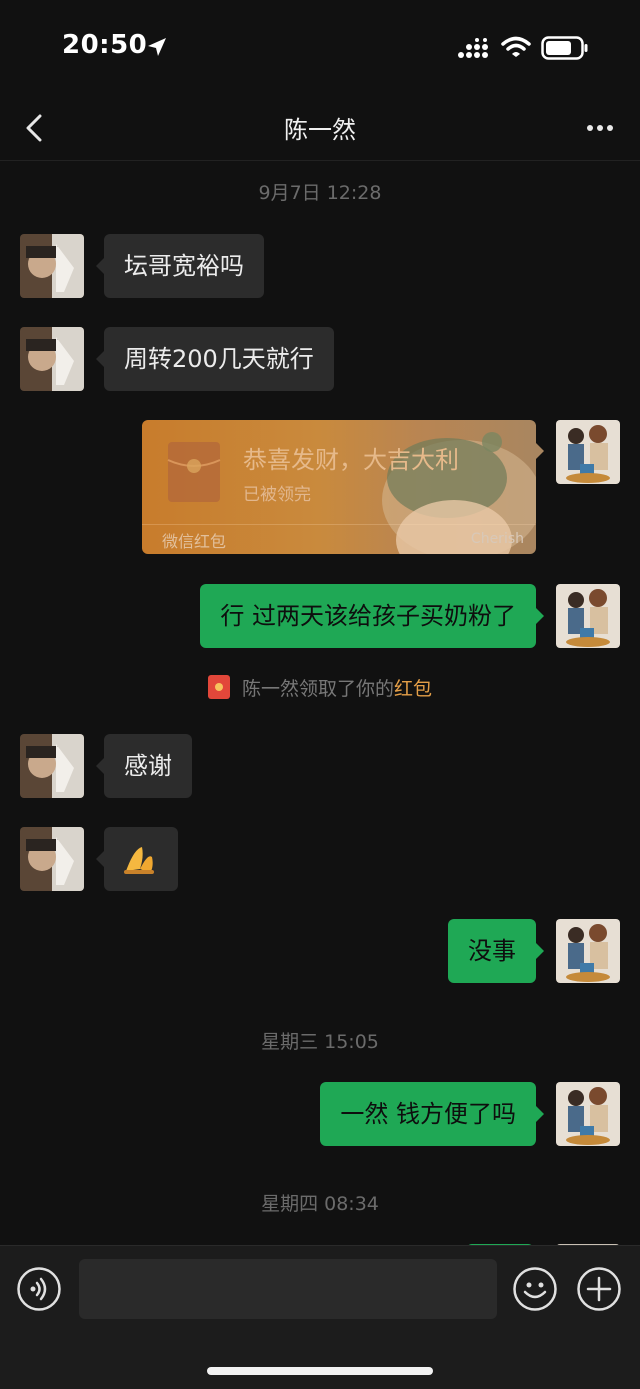 The width and height of the screenshot is (640, 1389). What do you see at coordinates (157, 47) in the screenshot?
I see `location-arrow-icon` at bounding box center [157, 47].